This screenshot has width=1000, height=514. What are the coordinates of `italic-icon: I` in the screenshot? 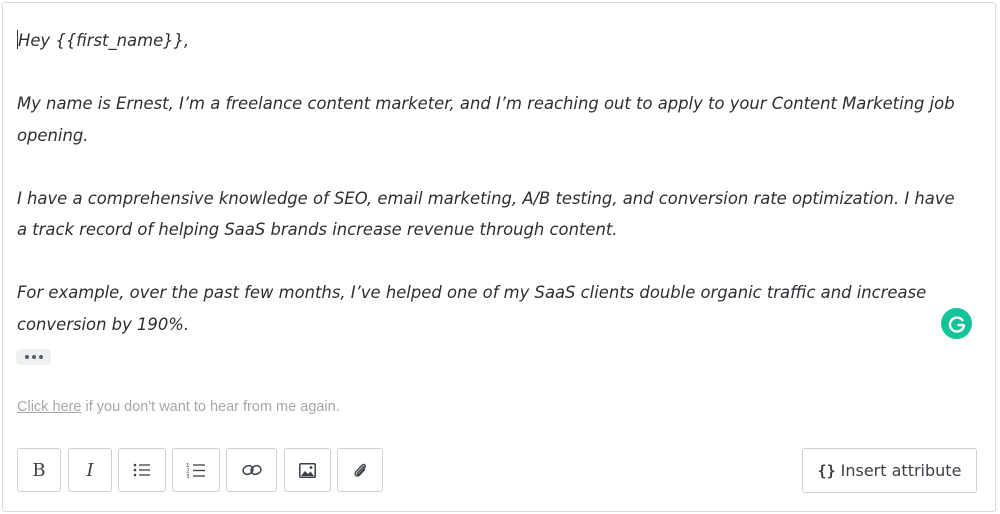 It's located at (90, 470).